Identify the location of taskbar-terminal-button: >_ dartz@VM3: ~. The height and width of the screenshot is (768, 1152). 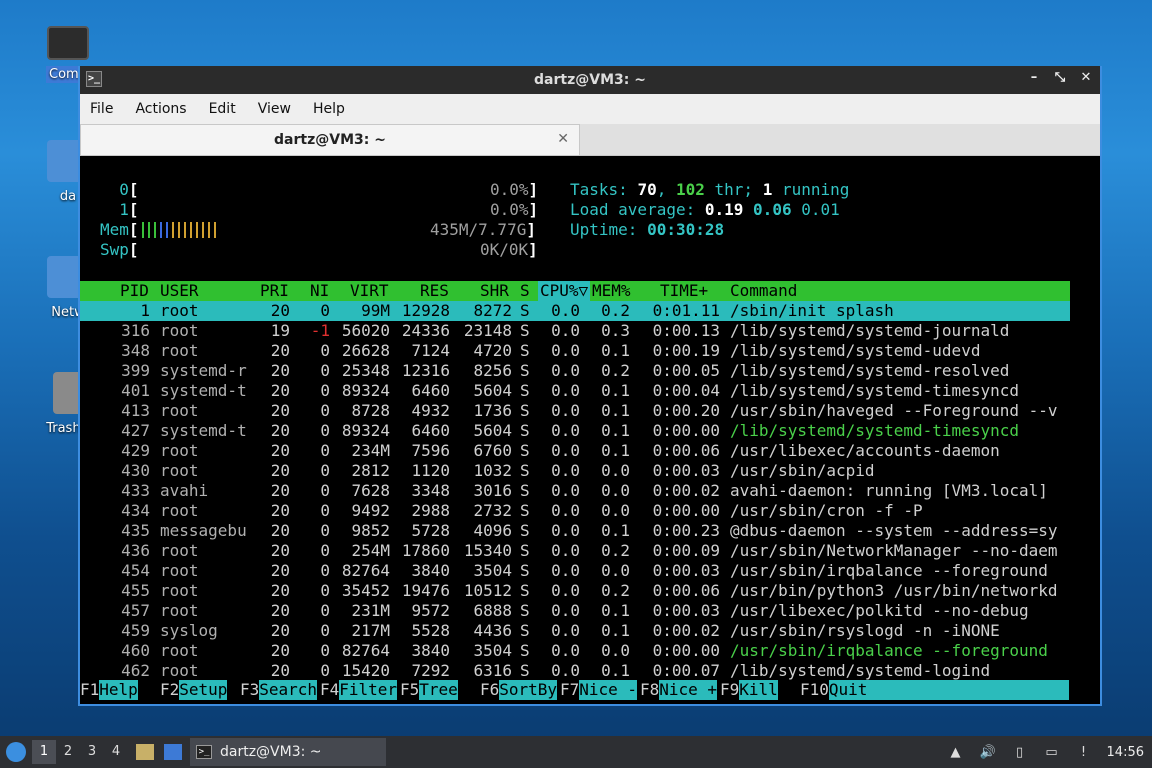
(288, 752).